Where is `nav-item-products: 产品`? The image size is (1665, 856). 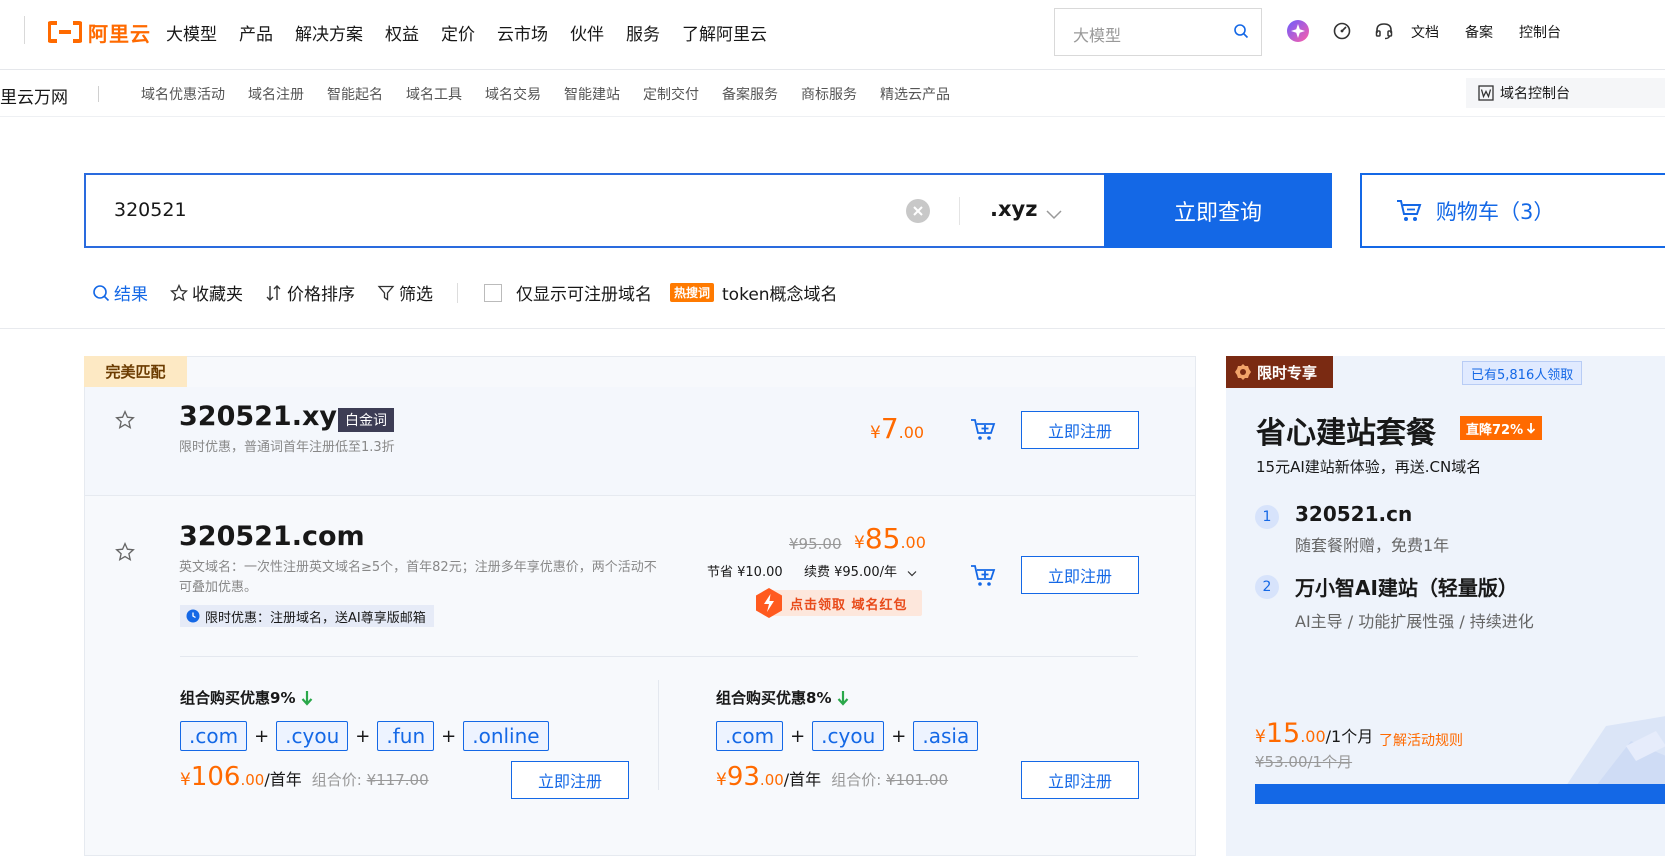
nav-item-products: 产品 is located at coordinates (256, 32).